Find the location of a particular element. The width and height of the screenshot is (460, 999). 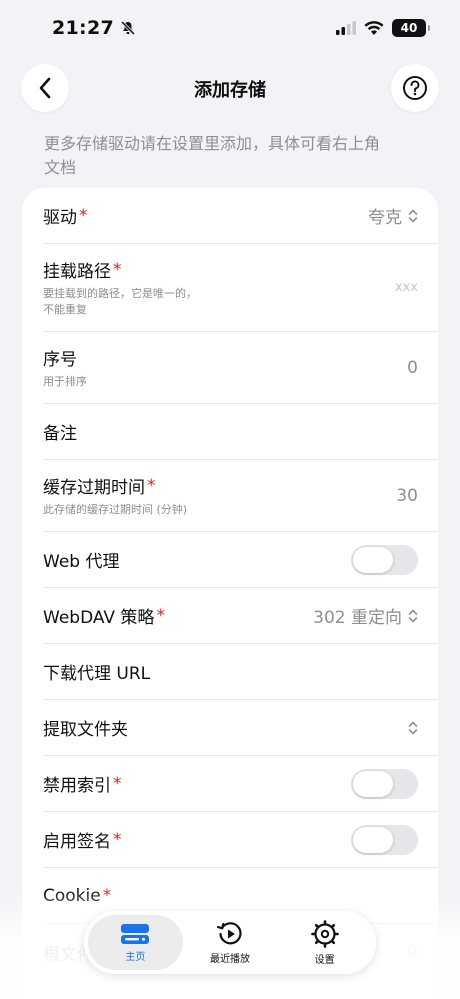

mount-path-input: xxx is located at coordinates (406, 287).